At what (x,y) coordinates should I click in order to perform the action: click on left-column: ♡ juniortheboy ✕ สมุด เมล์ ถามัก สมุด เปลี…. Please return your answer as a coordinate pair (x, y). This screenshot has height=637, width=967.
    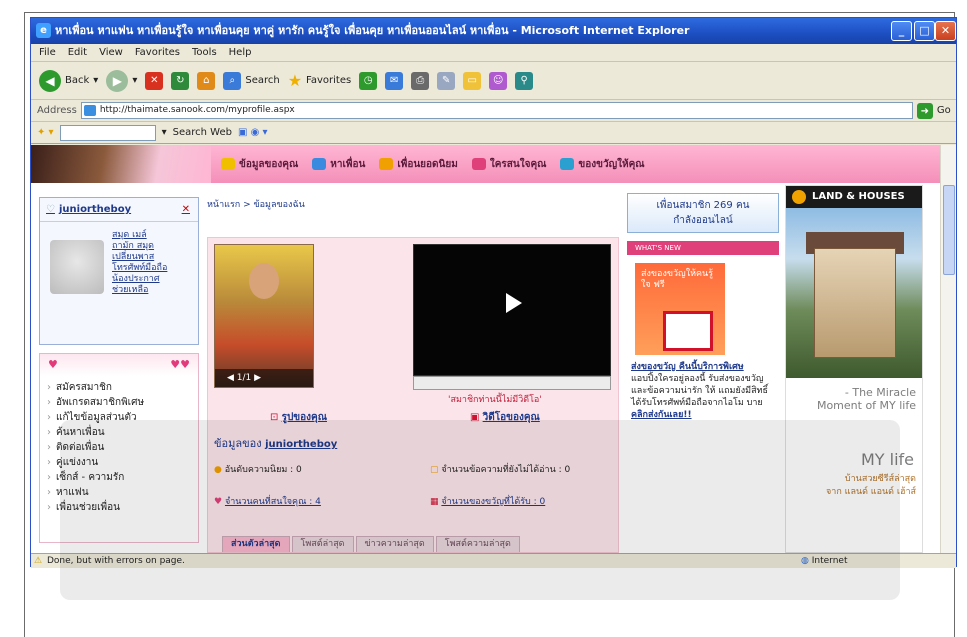
    Looking at the image, I should click on (119, 372).